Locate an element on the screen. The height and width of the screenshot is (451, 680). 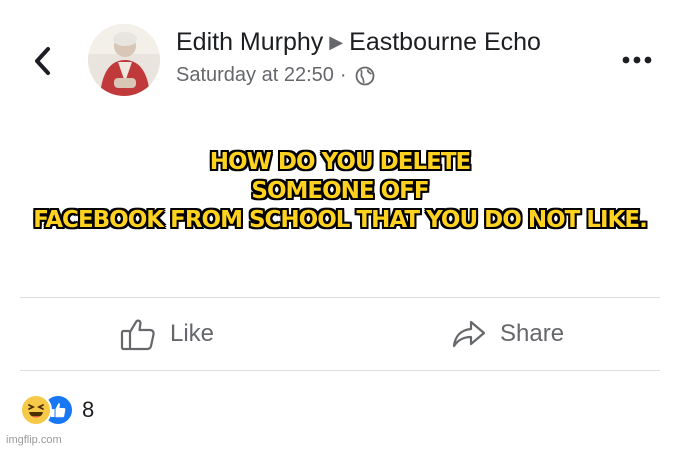
group-name: Eastbourne Echo is located at coordinates (445, 42).